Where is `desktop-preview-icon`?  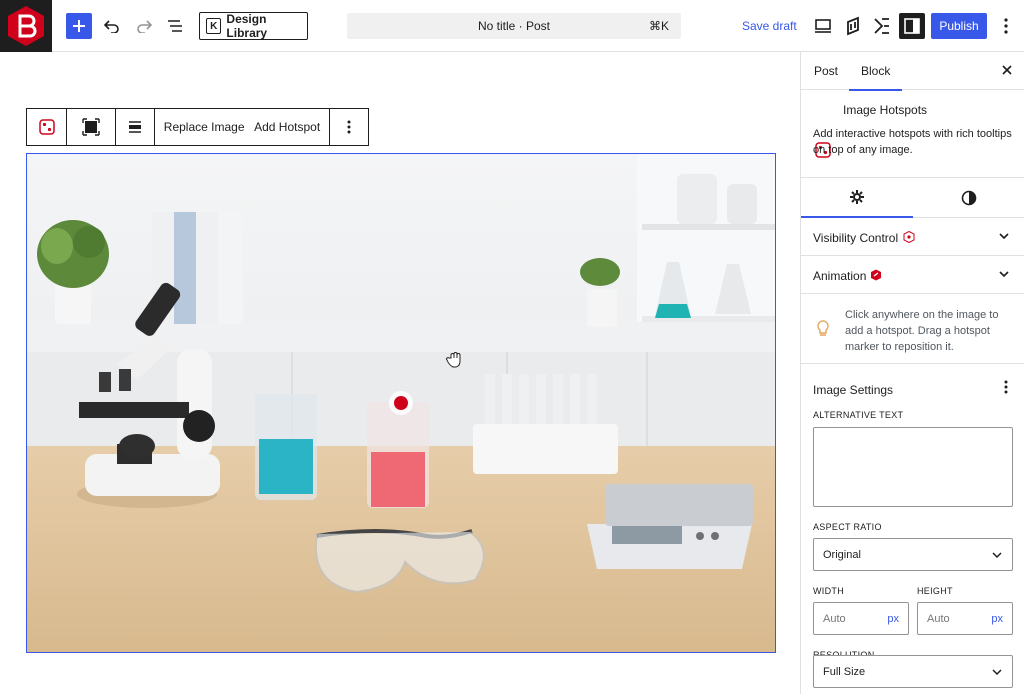
desktop-preview-icon is located at coordinates (823, 26).